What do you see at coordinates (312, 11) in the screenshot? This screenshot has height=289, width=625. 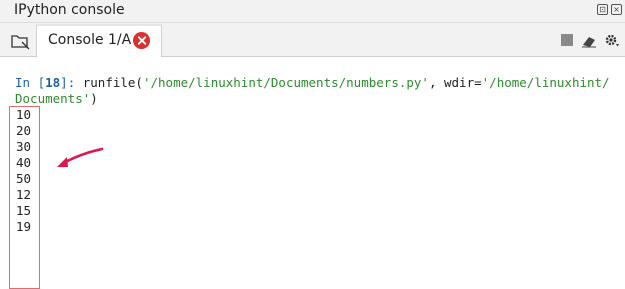 I see `pane-header: IPython console ⊡ ×` at bounding box center [312, 11].